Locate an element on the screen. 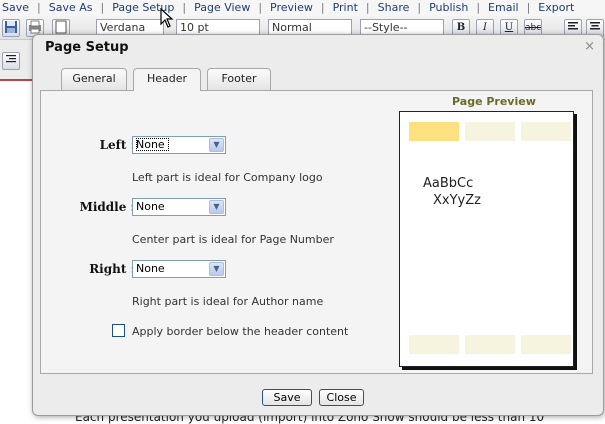 This screenshot has height=424, width=605. floppy-disk-icon is located at coordinates (11, 27).